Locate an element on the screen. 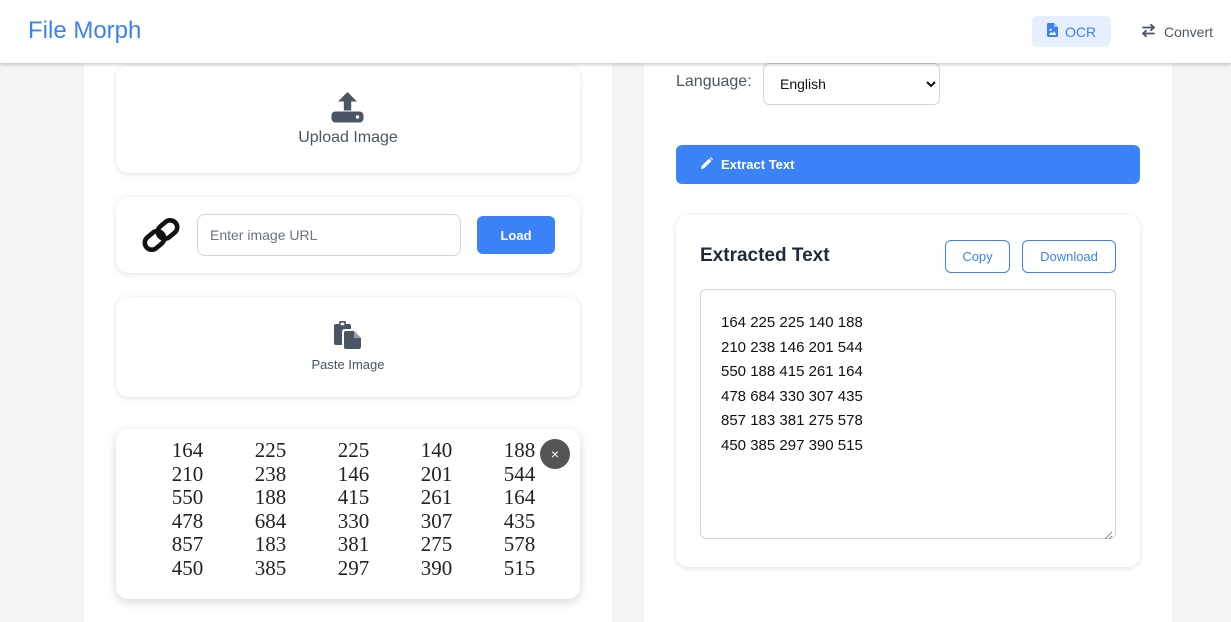 This screenshot has width=1231, height=622. preview-cell: 297 is located at coordinates (353, 567).